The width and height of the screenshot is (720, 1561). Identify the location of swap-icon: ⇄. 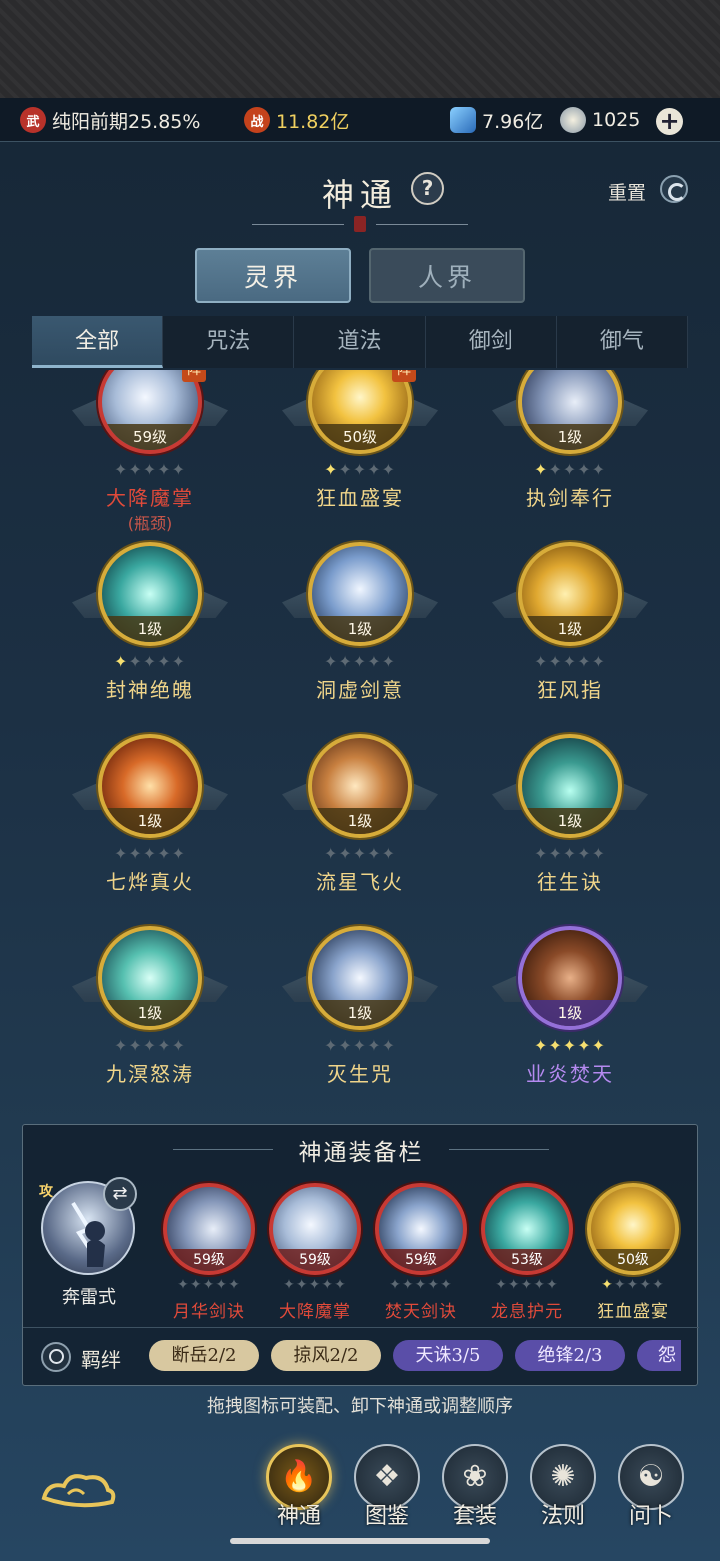
(120, 1194).